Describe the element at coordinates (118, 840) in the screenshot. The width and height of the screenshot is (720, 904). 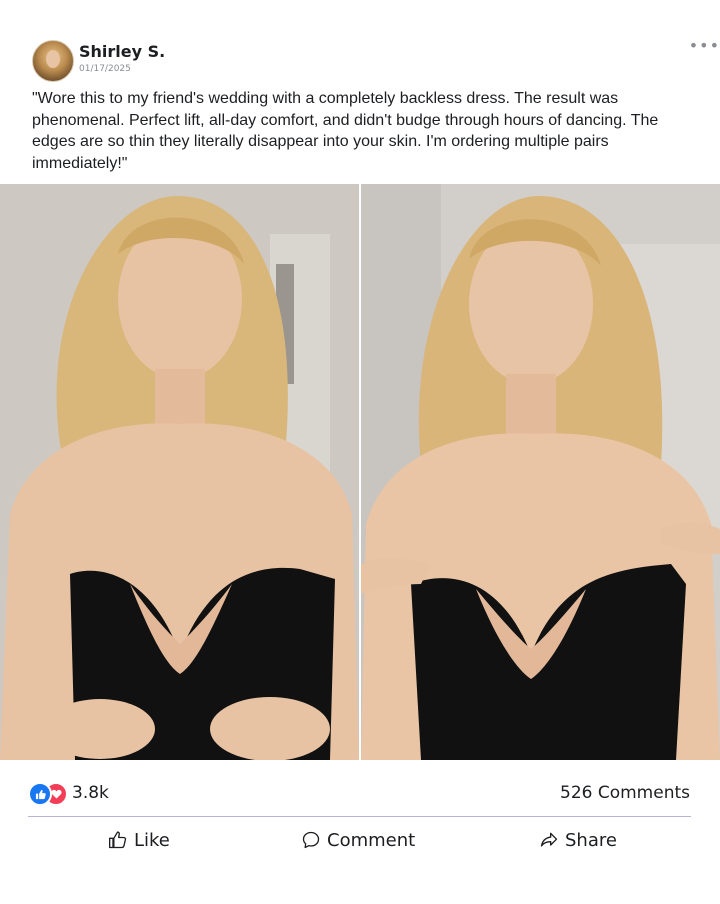
I see `thumbs-up-icon` at that location.